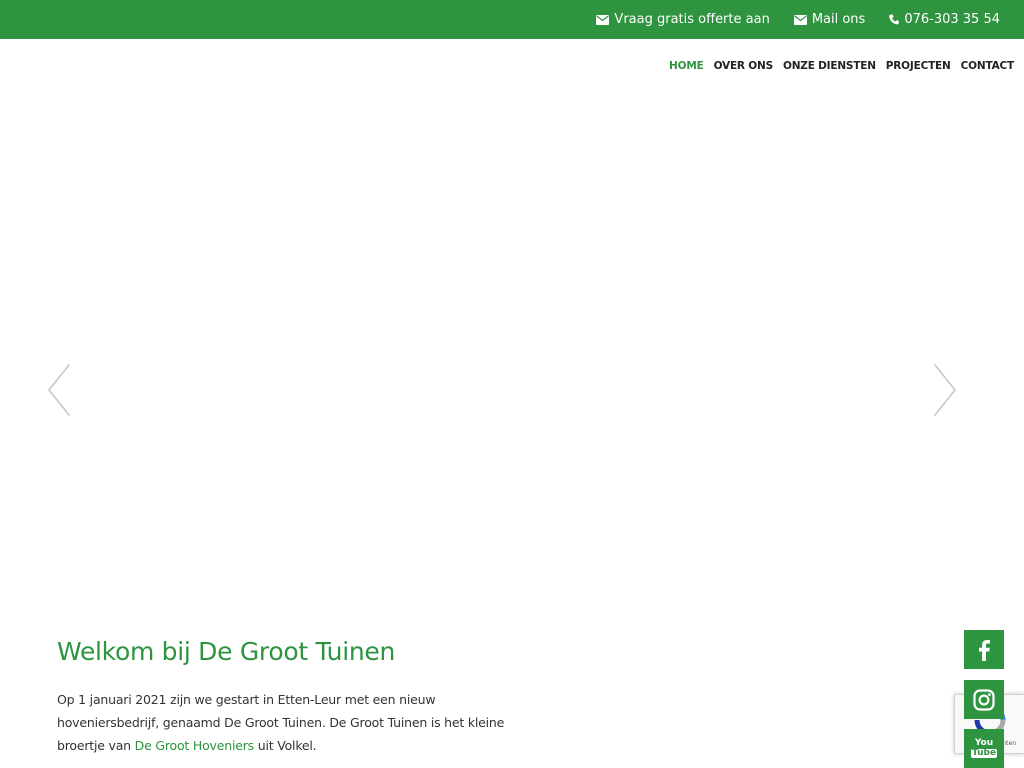 The height and width of the screenshot is (768, 1024). I want to click on instagram-icon, so click(984, 699).